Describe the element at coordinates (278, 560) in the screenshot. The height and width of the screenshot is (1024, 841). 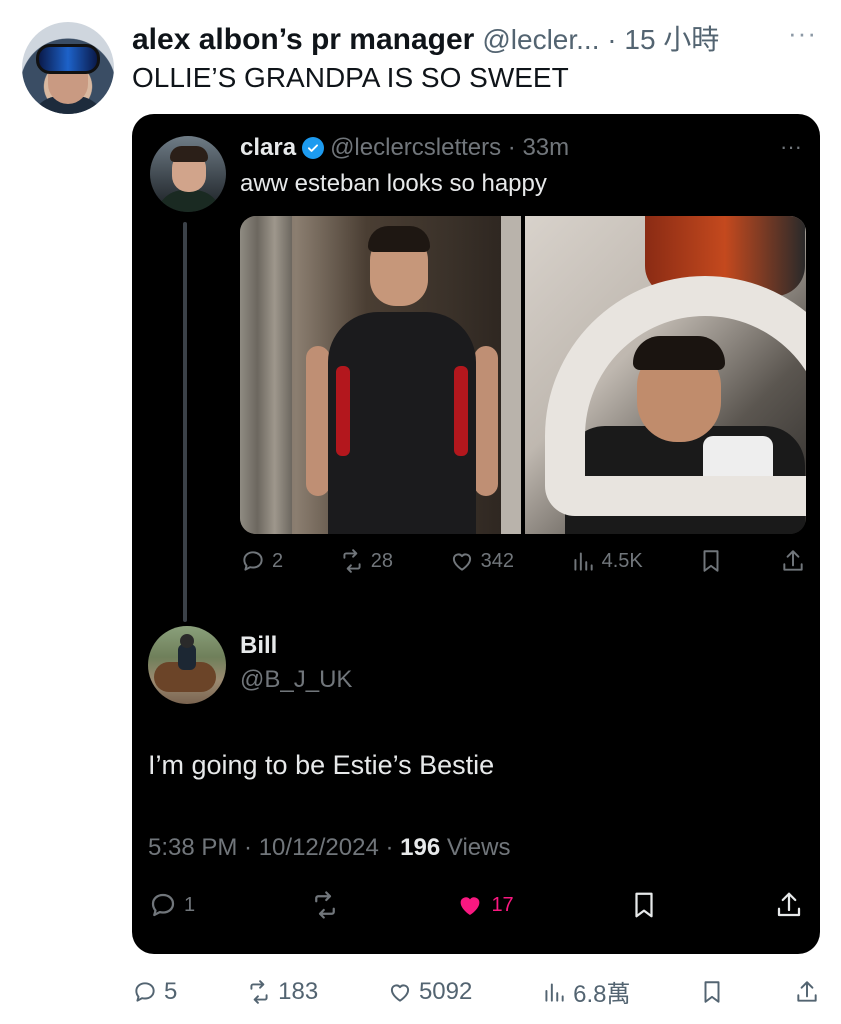
I see `reply-count: 2` at that location.